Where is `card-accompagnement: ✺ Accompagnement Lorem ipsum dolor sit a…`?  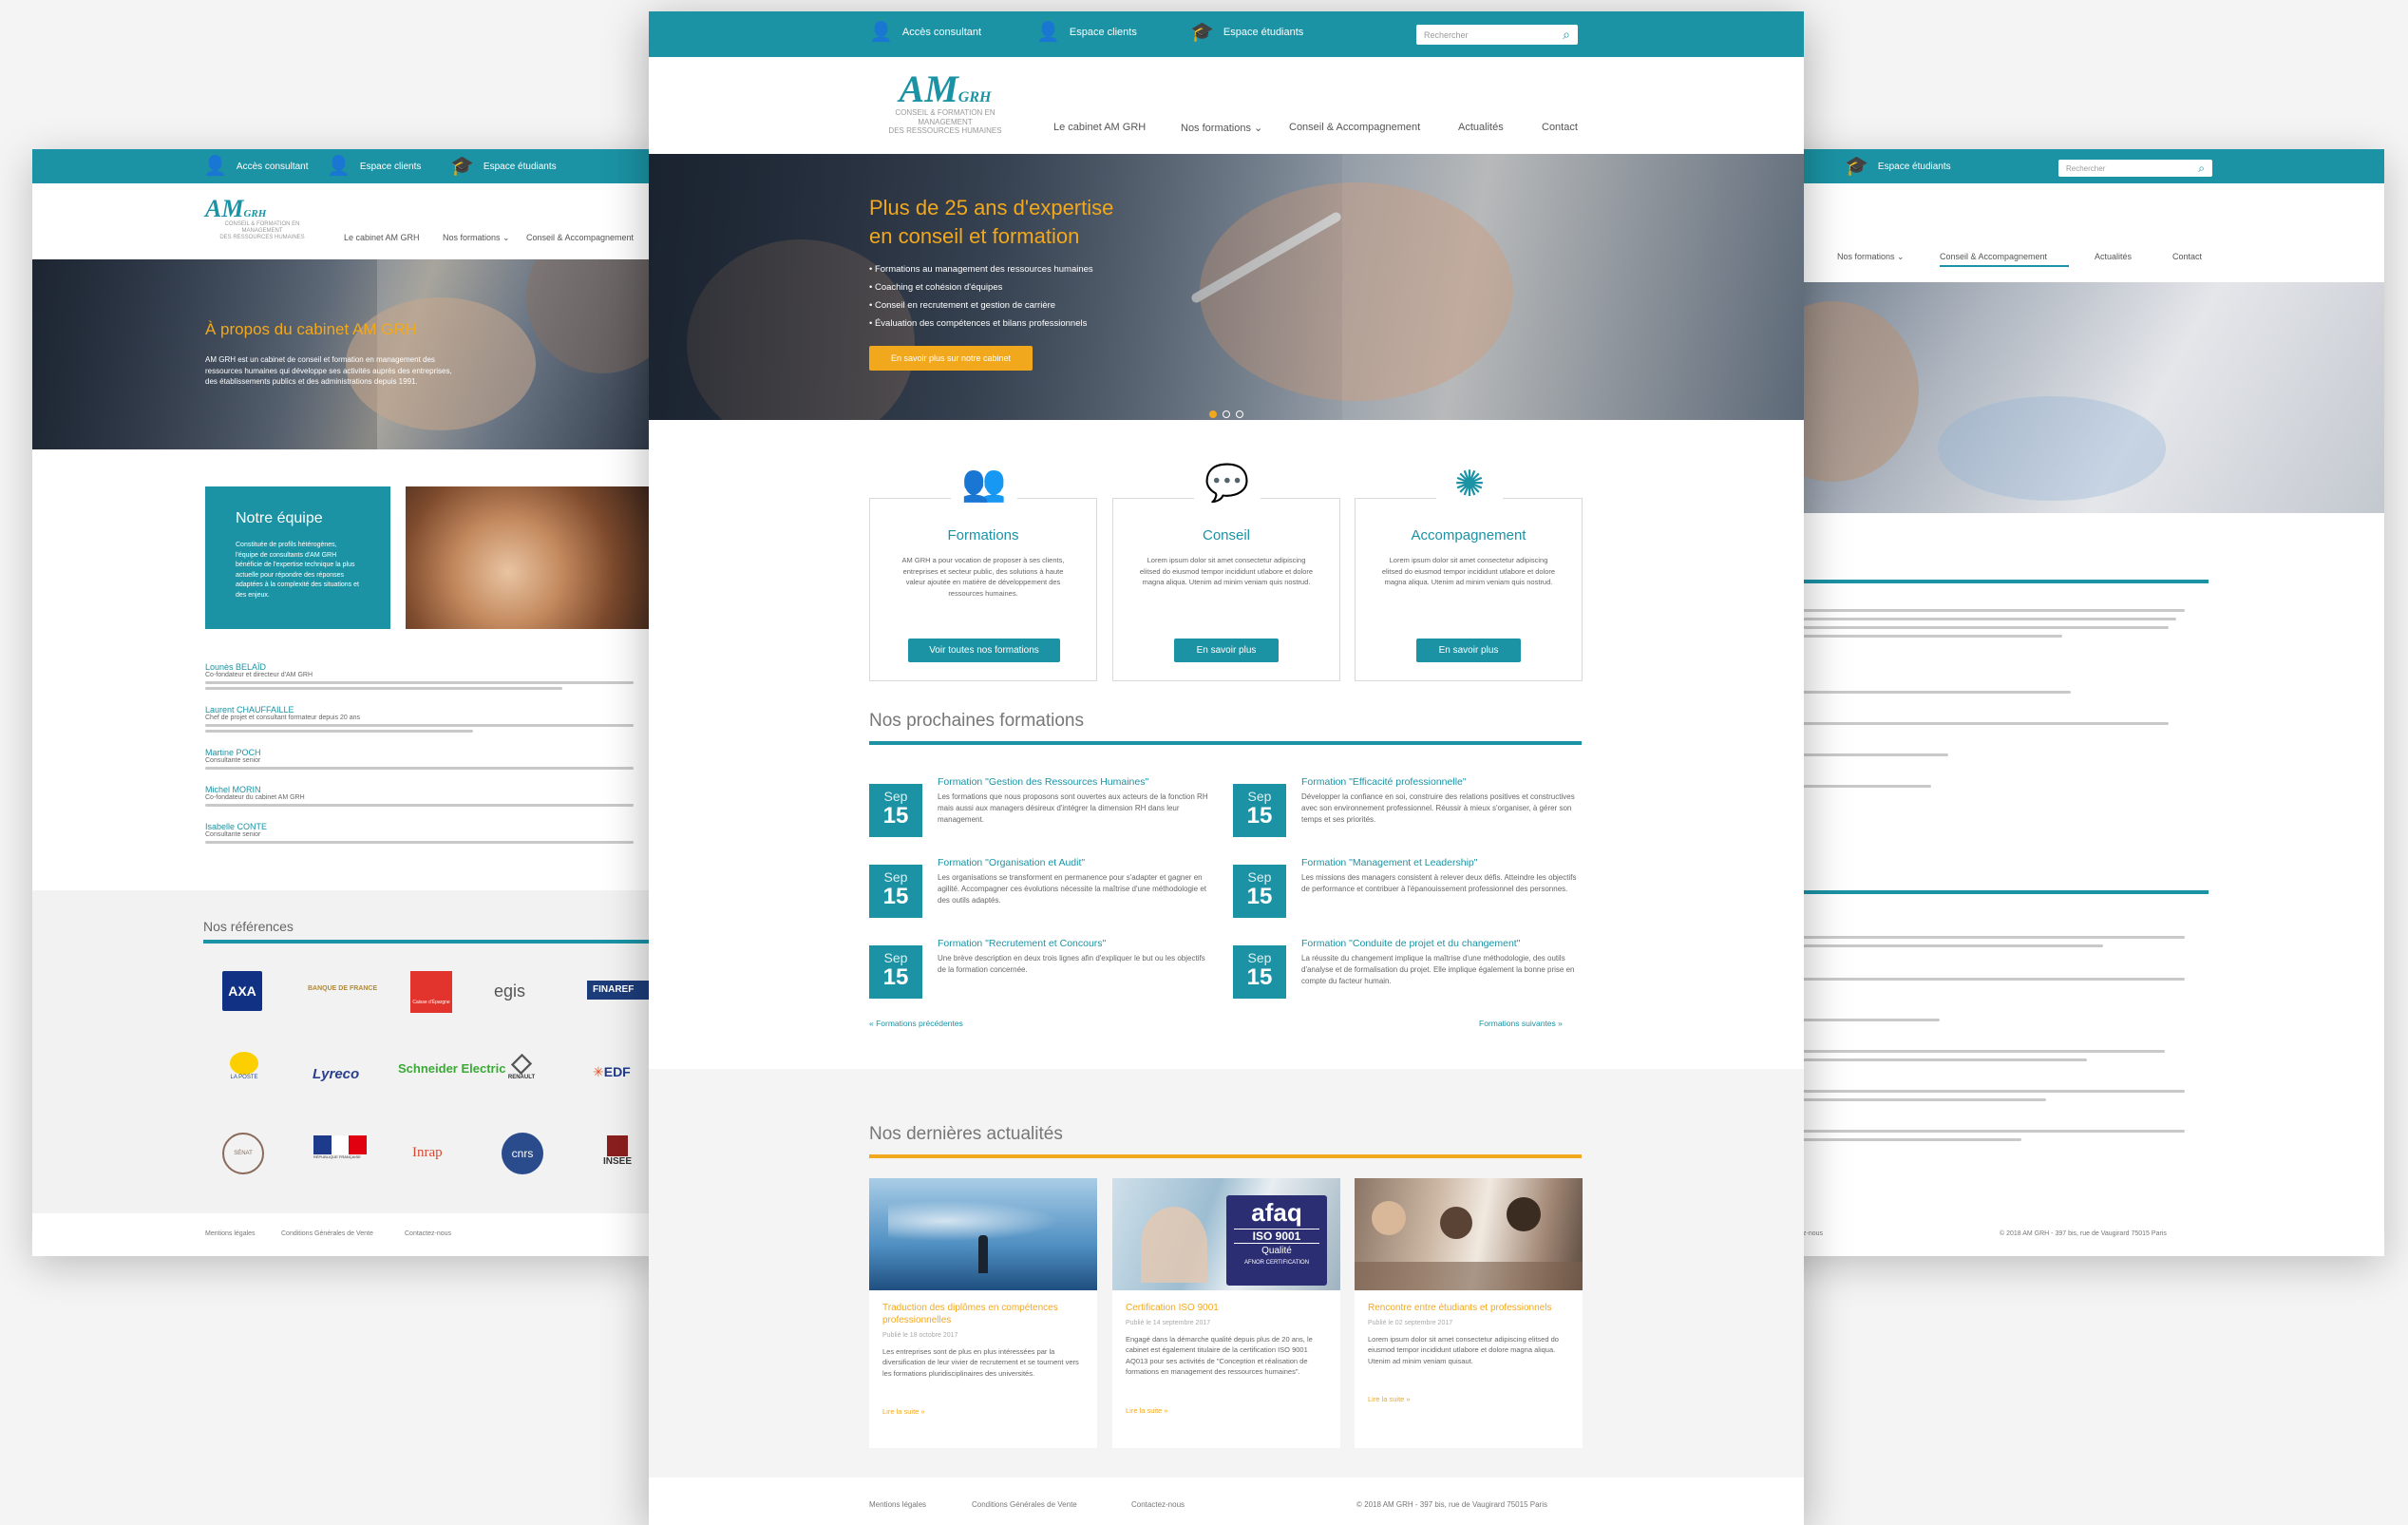 card-accompagnement: ✺ Accompagnement Lorem ipsum dolor sit a… is located at coordinates (1469, 572).